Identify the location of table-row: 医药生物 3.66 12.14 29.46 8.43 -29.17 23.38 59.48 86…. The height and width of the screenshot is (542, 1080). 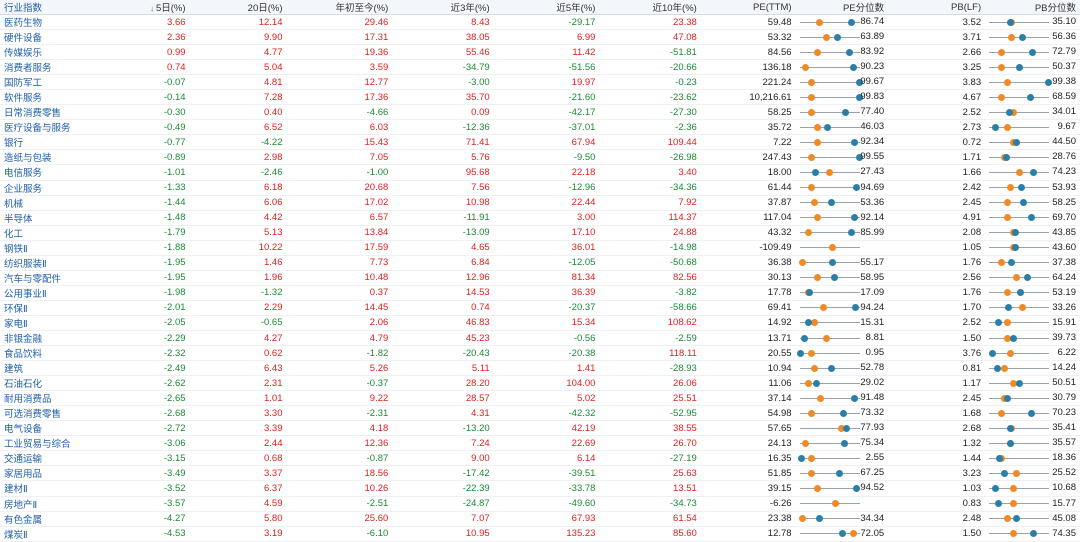
(540, 22).